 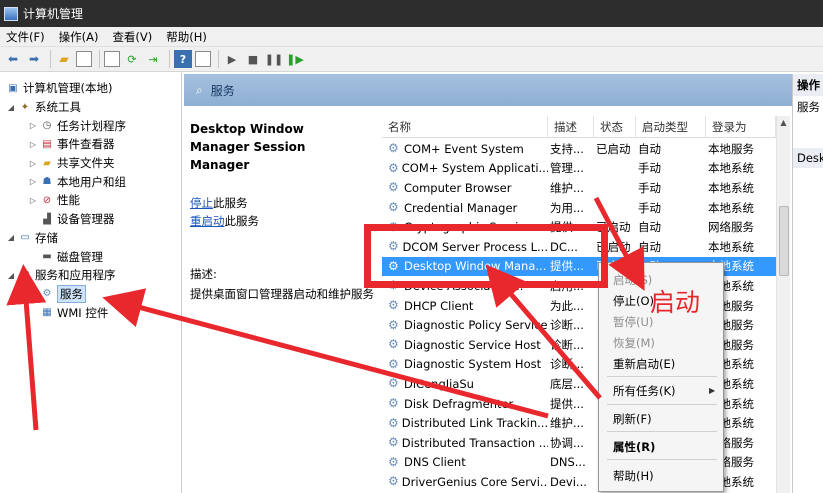 I want to click on actions-section-selected: Desktop Window Manager Session Manager, so click(x=808, y=158).